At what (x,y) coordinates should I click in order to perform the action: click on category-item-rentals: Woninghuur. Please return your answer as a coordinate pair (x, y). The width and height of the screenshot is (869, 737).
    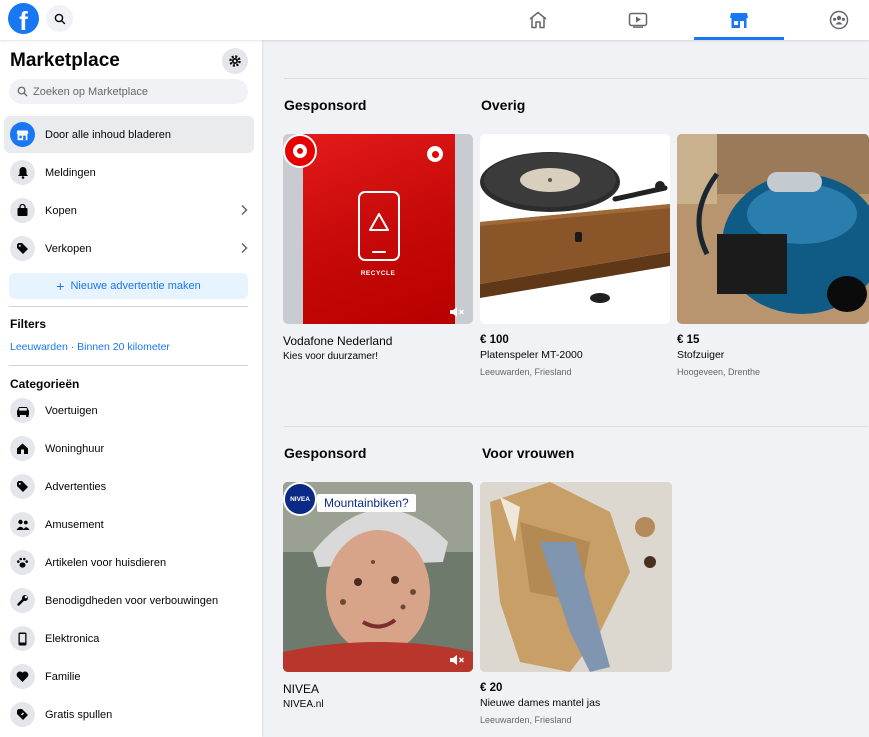
    Looking at the image, I should click on (129, 448).